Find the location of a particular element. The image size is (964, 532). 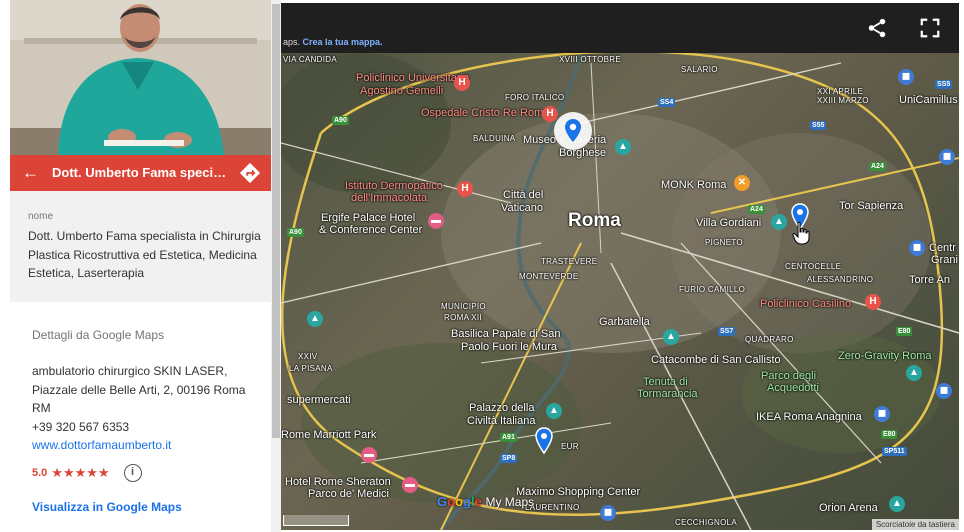

map-label: Torre An is located at coordinates (929, 280).